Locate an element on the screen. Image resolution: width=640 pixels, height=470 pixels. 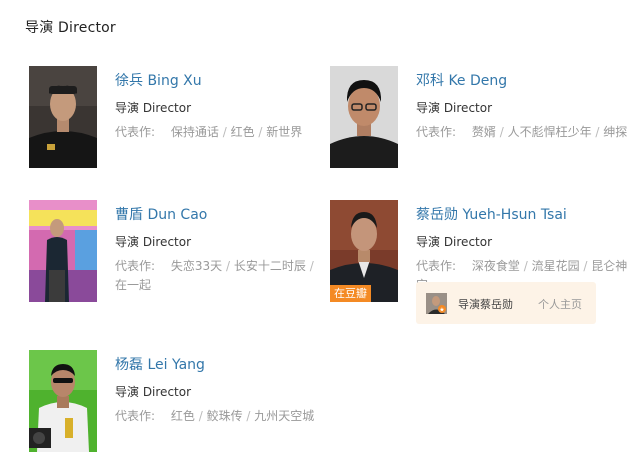
portrait-lei-yang is located at coordinates (63, 401).